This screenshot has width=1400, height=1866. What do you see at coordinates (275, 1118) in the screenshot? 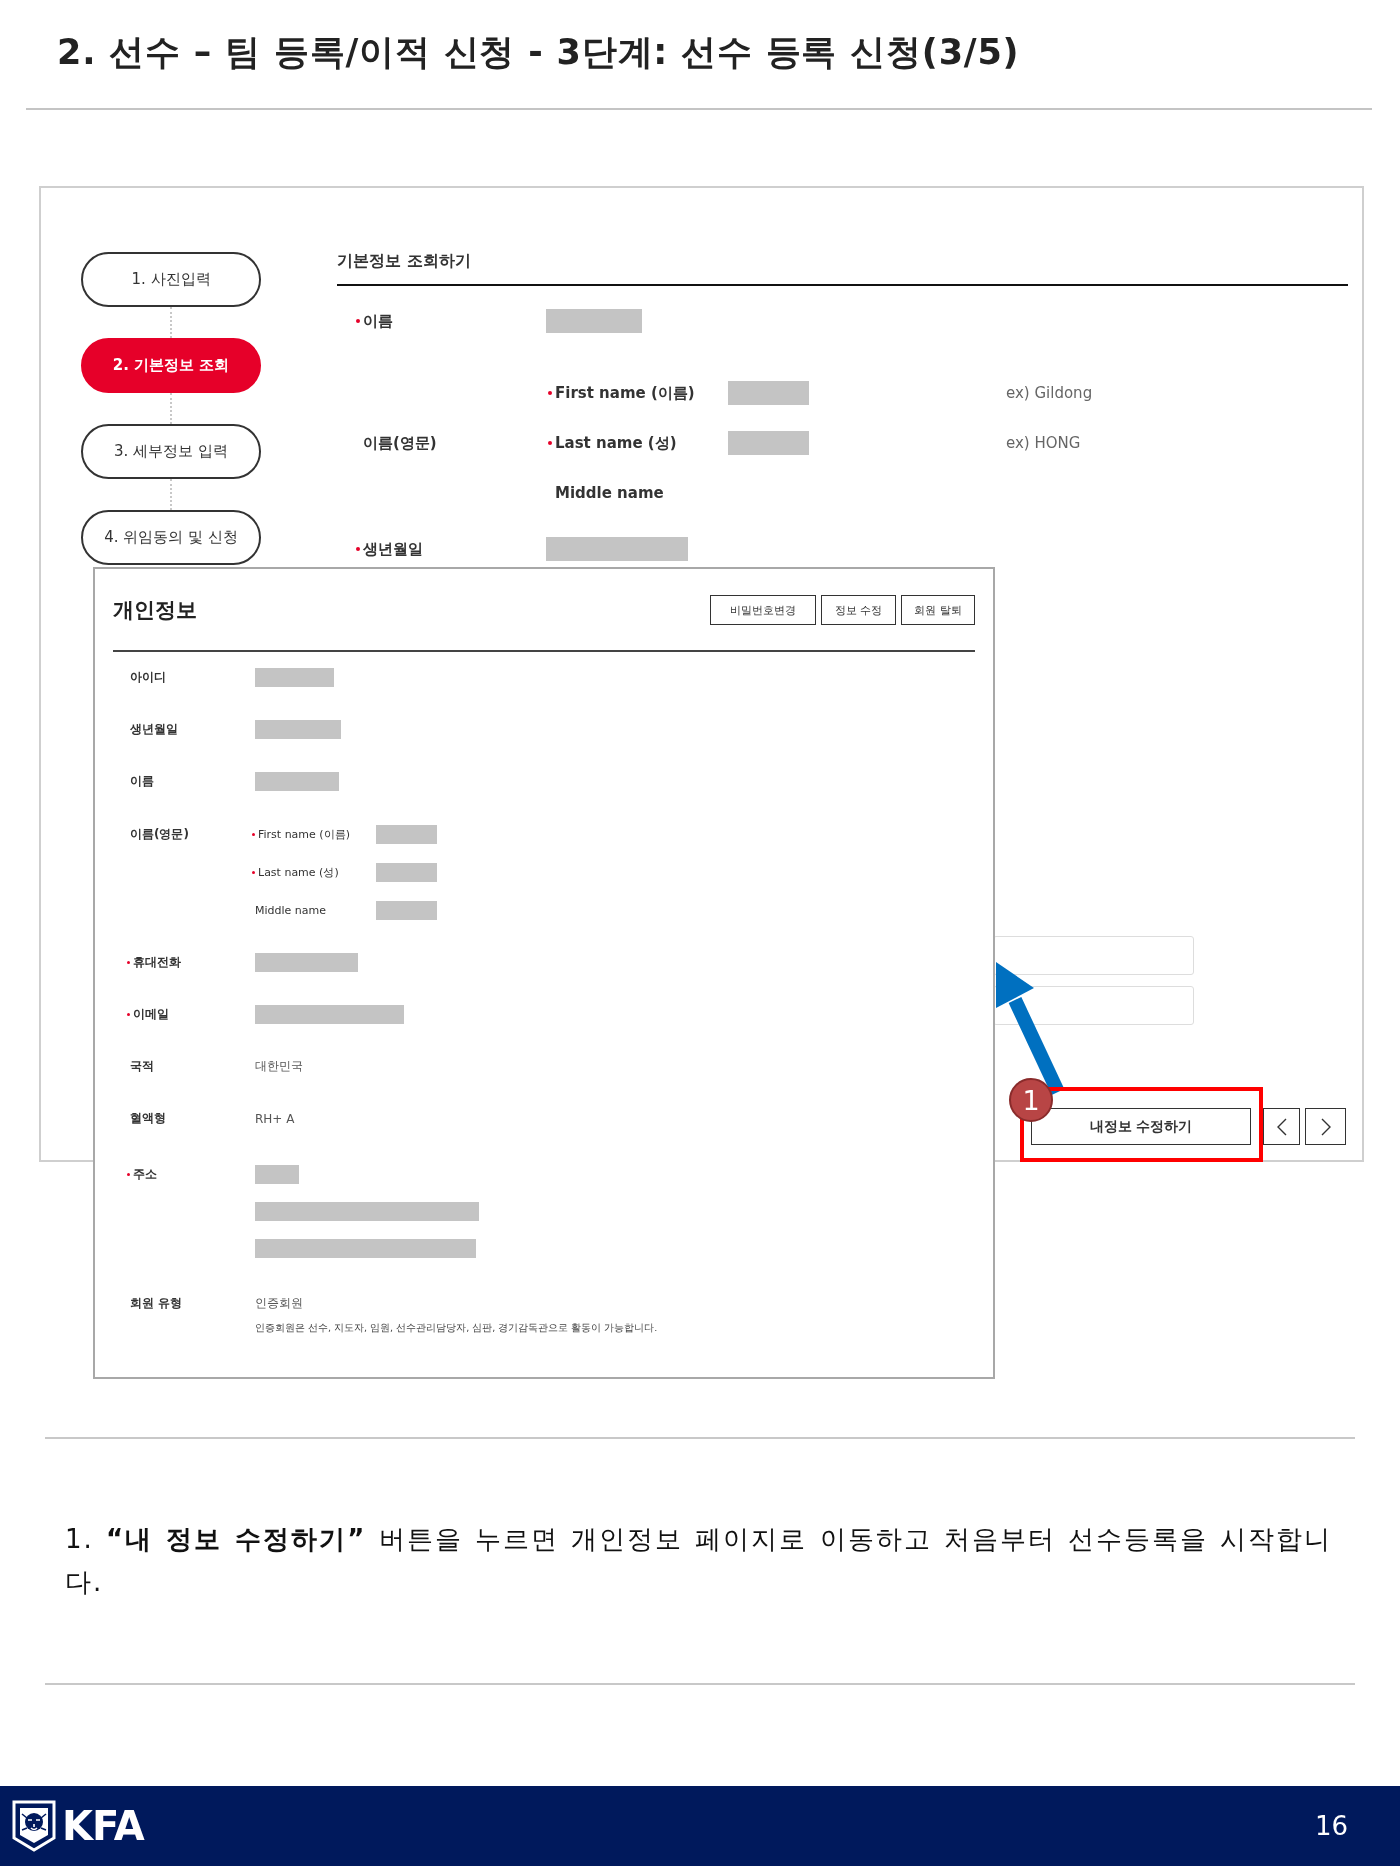
I see `field-value: RH+ A` at bounding box center [275, 1118].